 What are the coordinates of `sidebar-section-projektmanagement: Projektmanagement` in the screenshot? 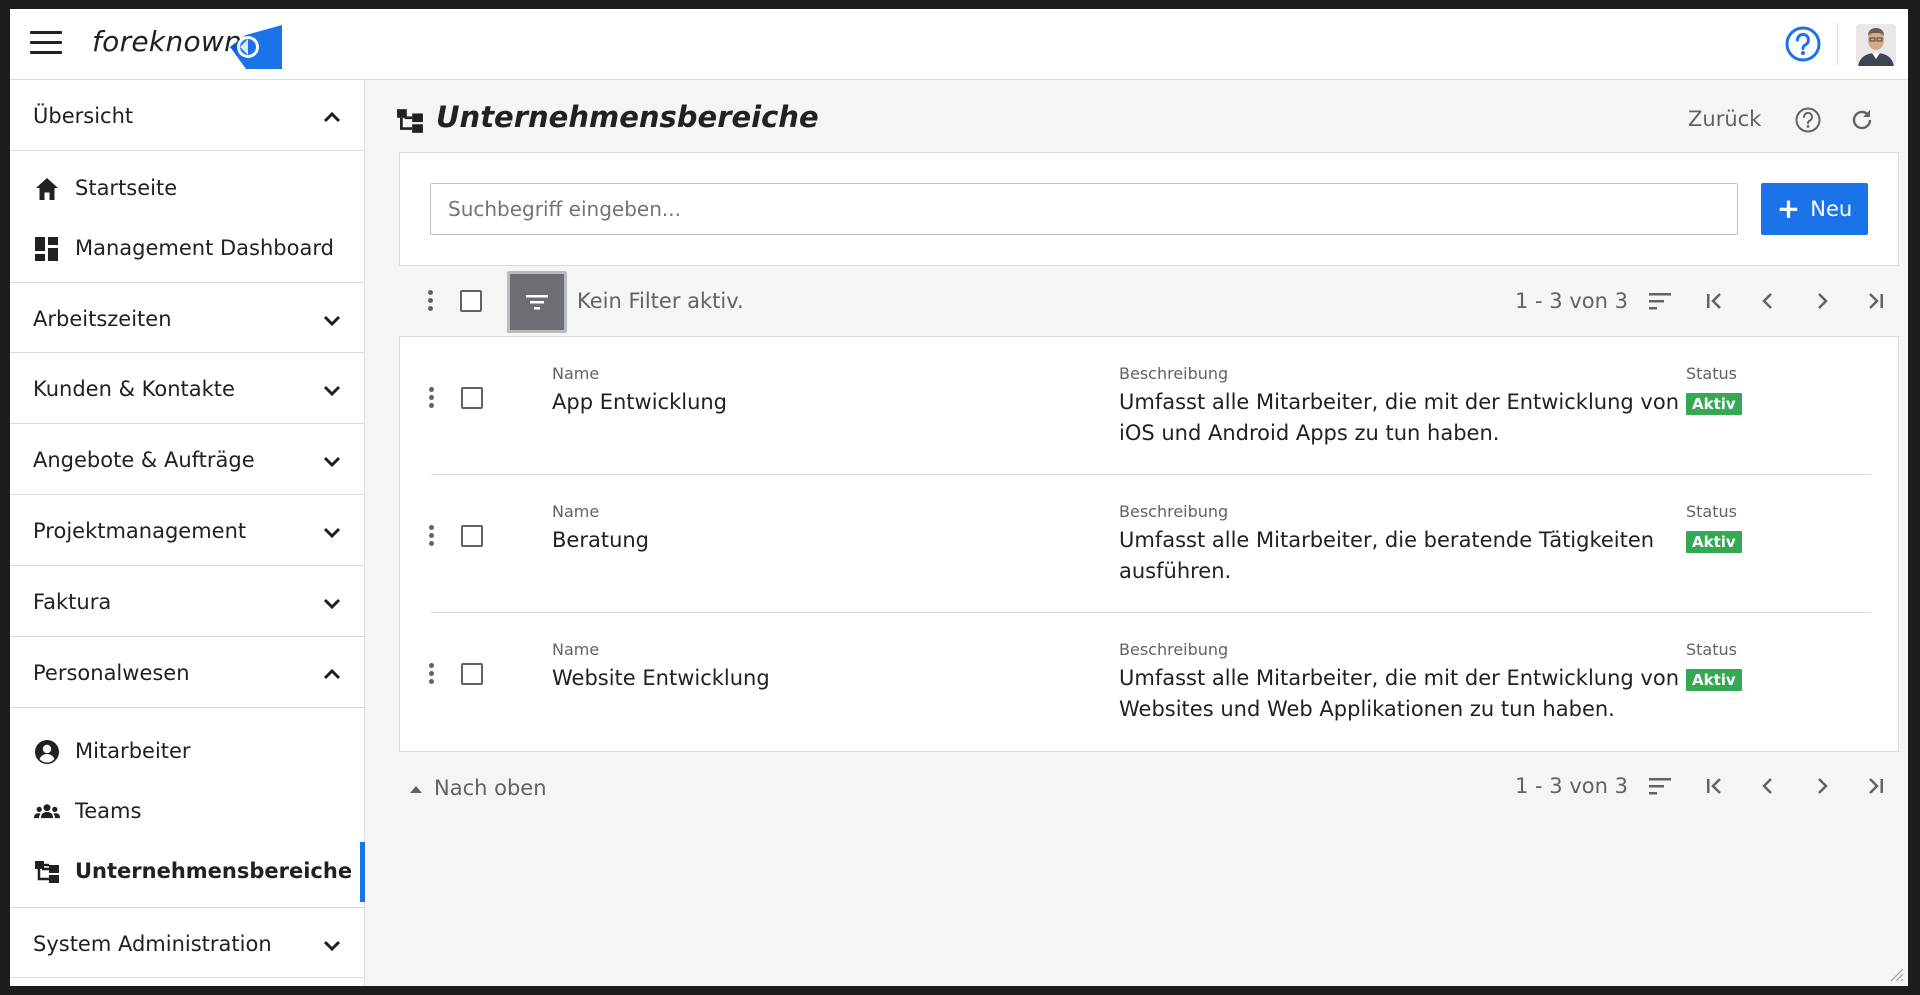 It's located at (187, 530).